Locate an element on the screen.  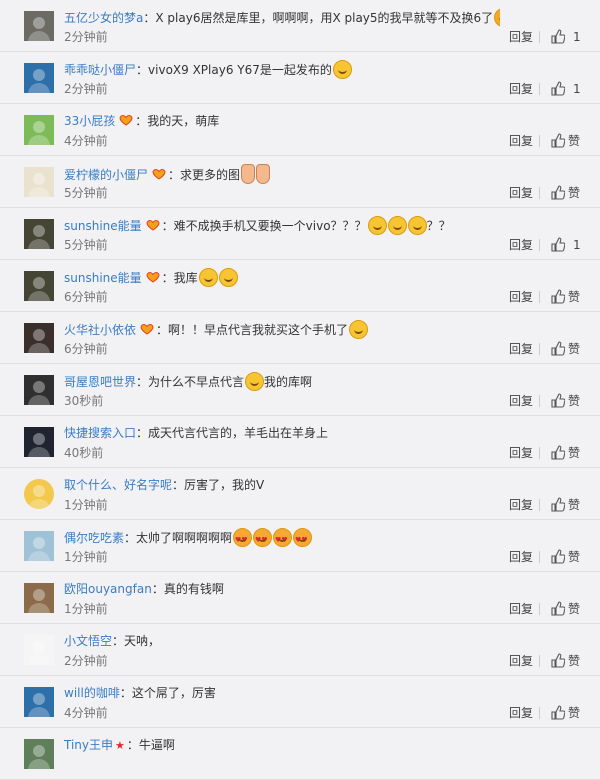
username-link: Tiny王申 is located at coordinates (88, 745).